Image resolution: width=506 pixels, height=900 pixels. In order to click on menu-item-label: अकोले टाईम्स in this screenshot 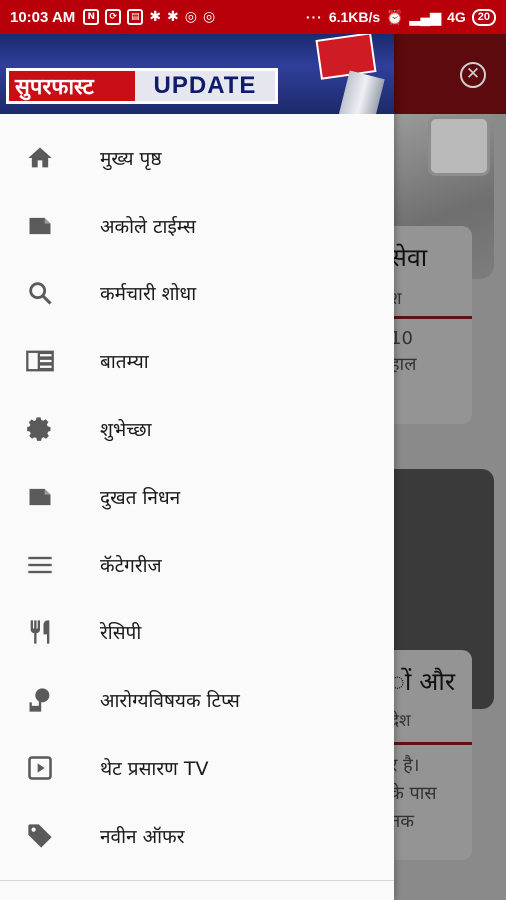, I will do `click(148, 226)`.